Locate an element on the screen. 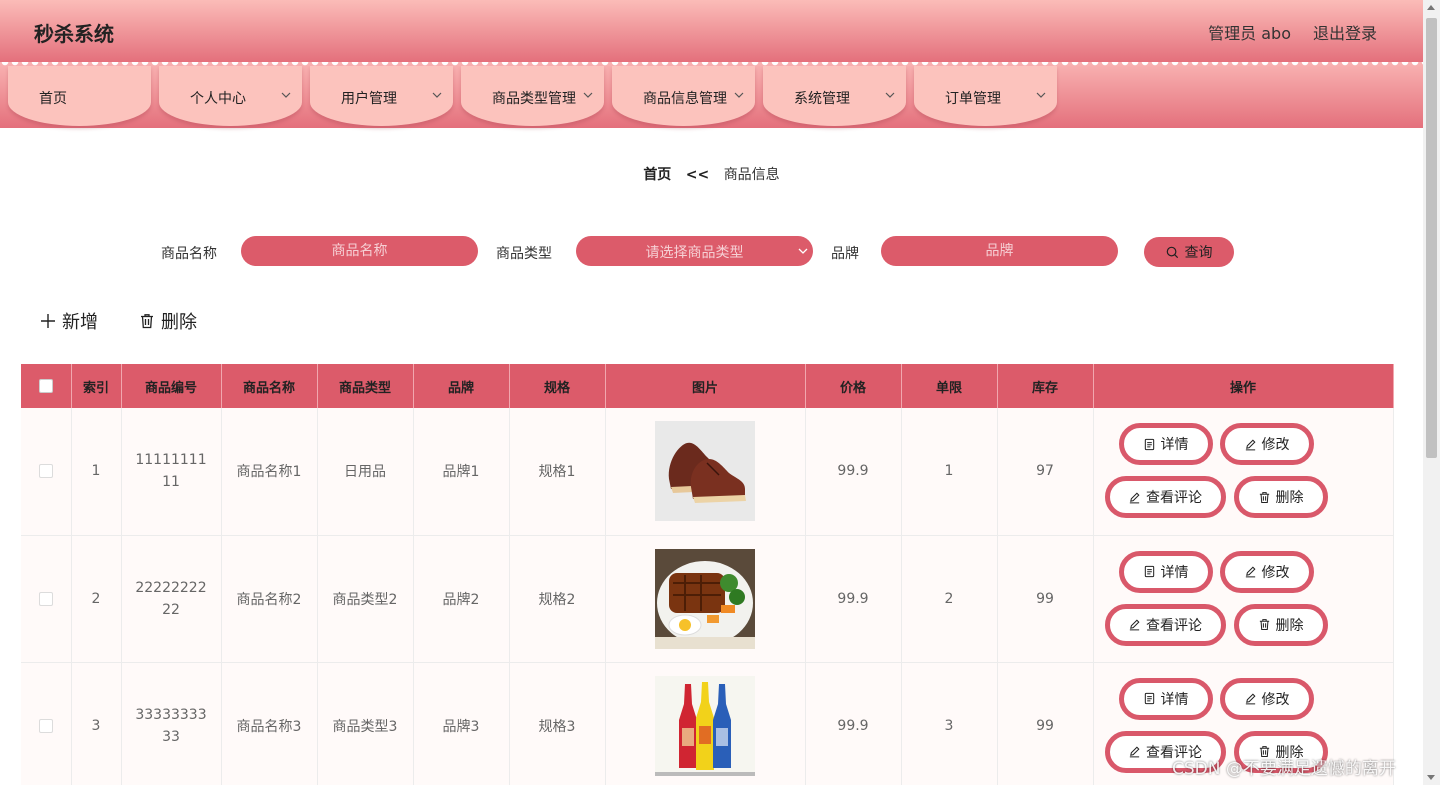 This screenshot has width=1440, height=785. column-header: 价格 is located at coordinates (853, 386).